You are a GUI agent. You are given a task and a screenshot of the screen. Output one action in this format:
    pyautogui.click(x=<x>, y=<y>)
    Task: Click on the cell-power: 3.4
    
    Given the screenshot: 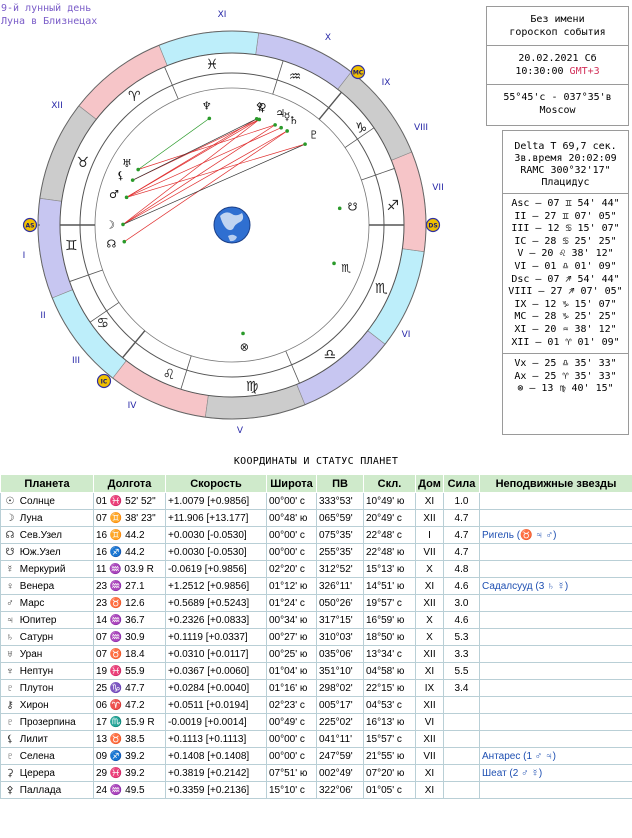 What is the action you would take?
    pyautogui.click(x=461, y=688)
    